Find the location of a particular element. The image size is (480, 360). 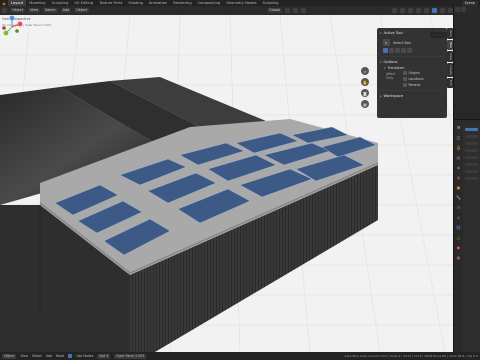

pivot-icon is located at coordinates (287, 10).